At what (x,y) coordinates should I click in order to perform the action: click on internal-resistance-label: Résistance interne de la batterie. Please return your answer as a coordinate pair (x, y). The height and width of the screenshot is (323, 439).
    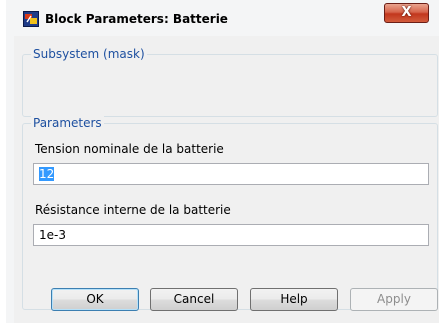
    Looking at the image, I should click on (133, 210).